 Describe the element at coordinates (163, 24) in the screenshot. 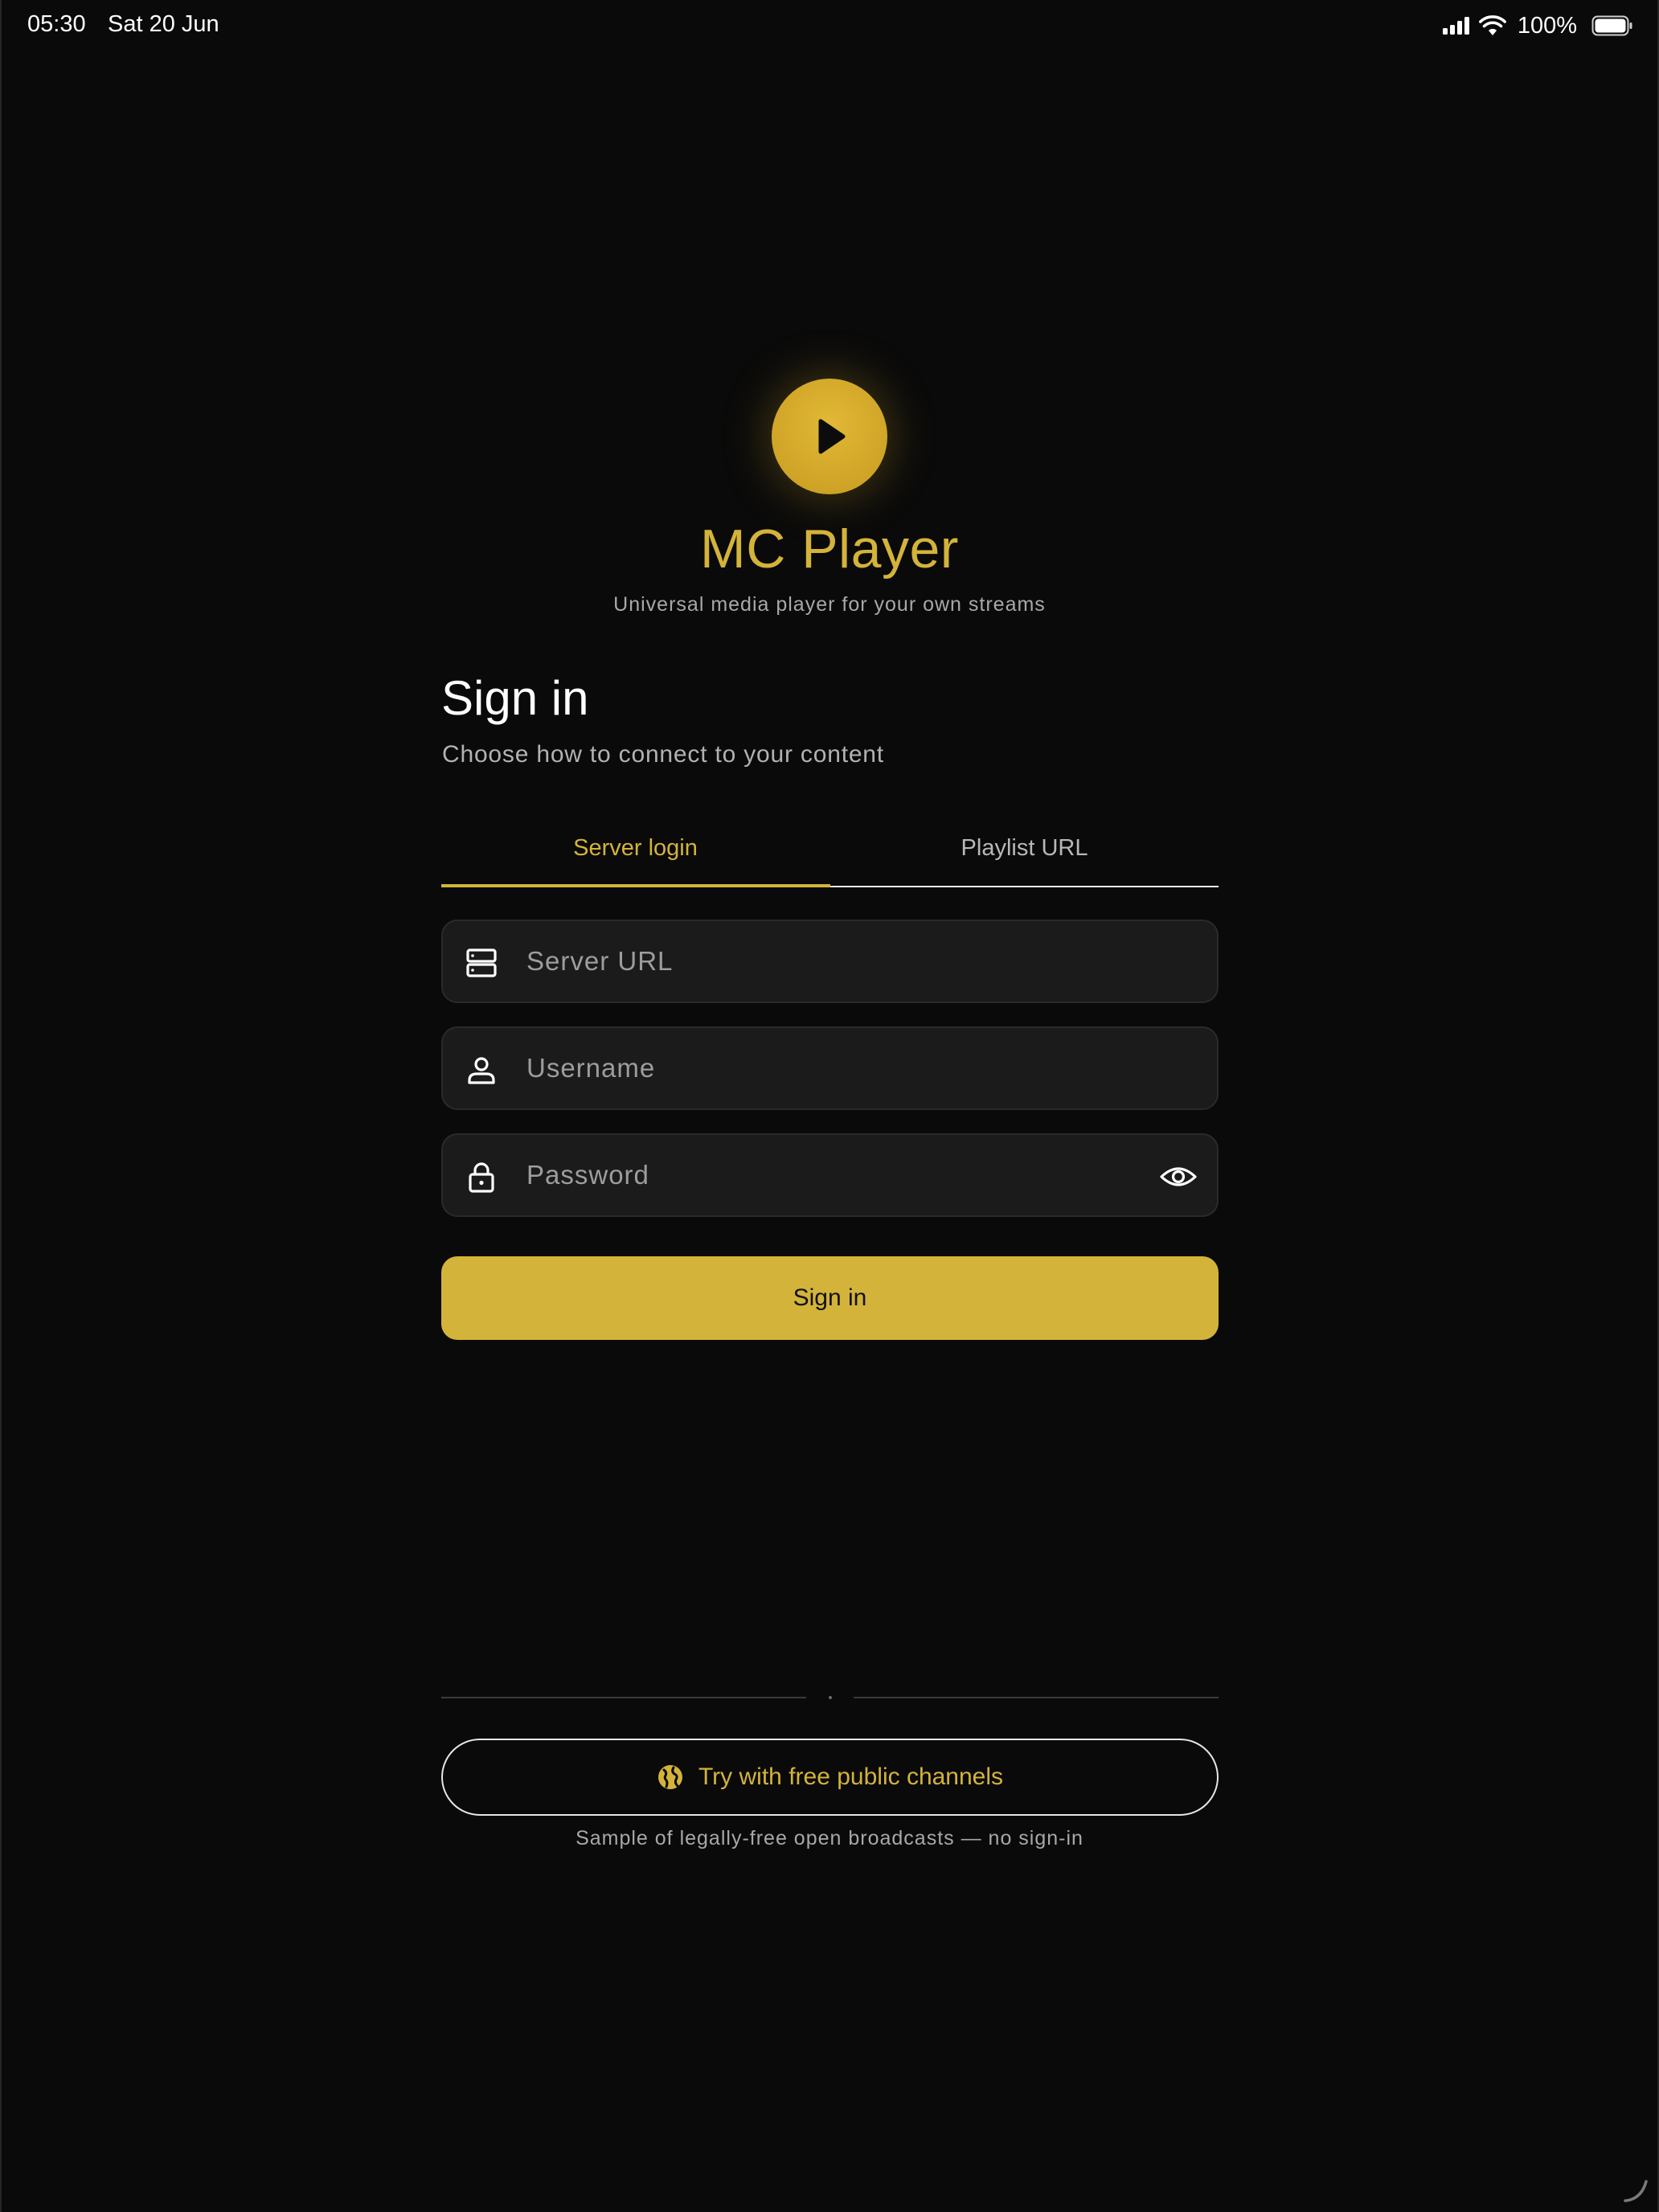

I see `status-date: Sat 20 Jun` at that location.